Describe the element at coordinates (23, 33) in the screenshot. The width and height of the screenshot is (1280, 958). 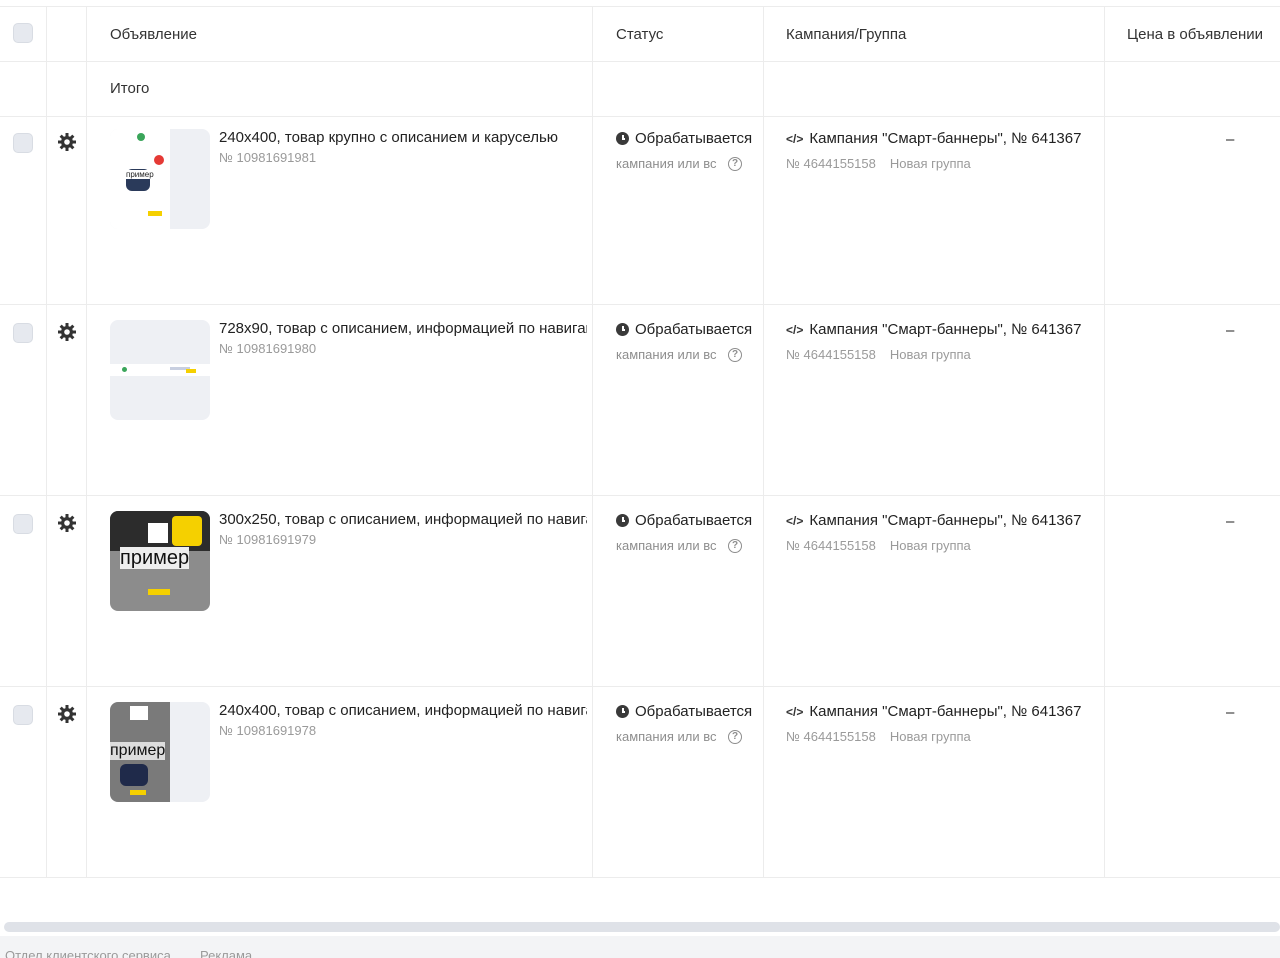
I see `select-all-checkbox` at that location.